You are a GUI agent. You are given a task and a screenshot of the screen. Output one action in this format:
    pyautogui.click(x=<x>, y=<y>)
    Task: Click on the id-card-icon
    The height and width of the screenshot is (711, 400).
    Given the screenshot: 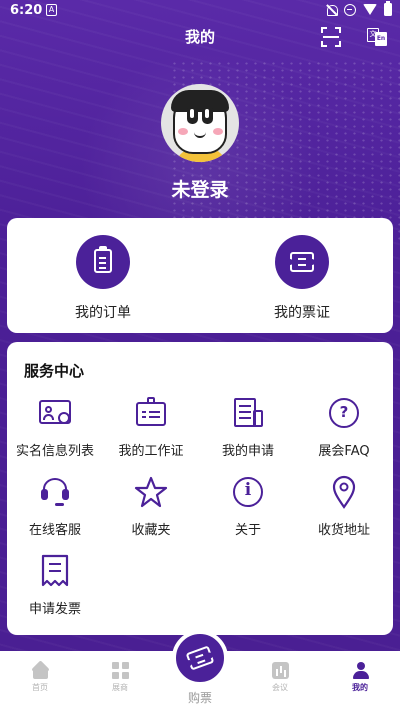 What is the action you would take?
    pyautogui.click(x=55, y=413)
    